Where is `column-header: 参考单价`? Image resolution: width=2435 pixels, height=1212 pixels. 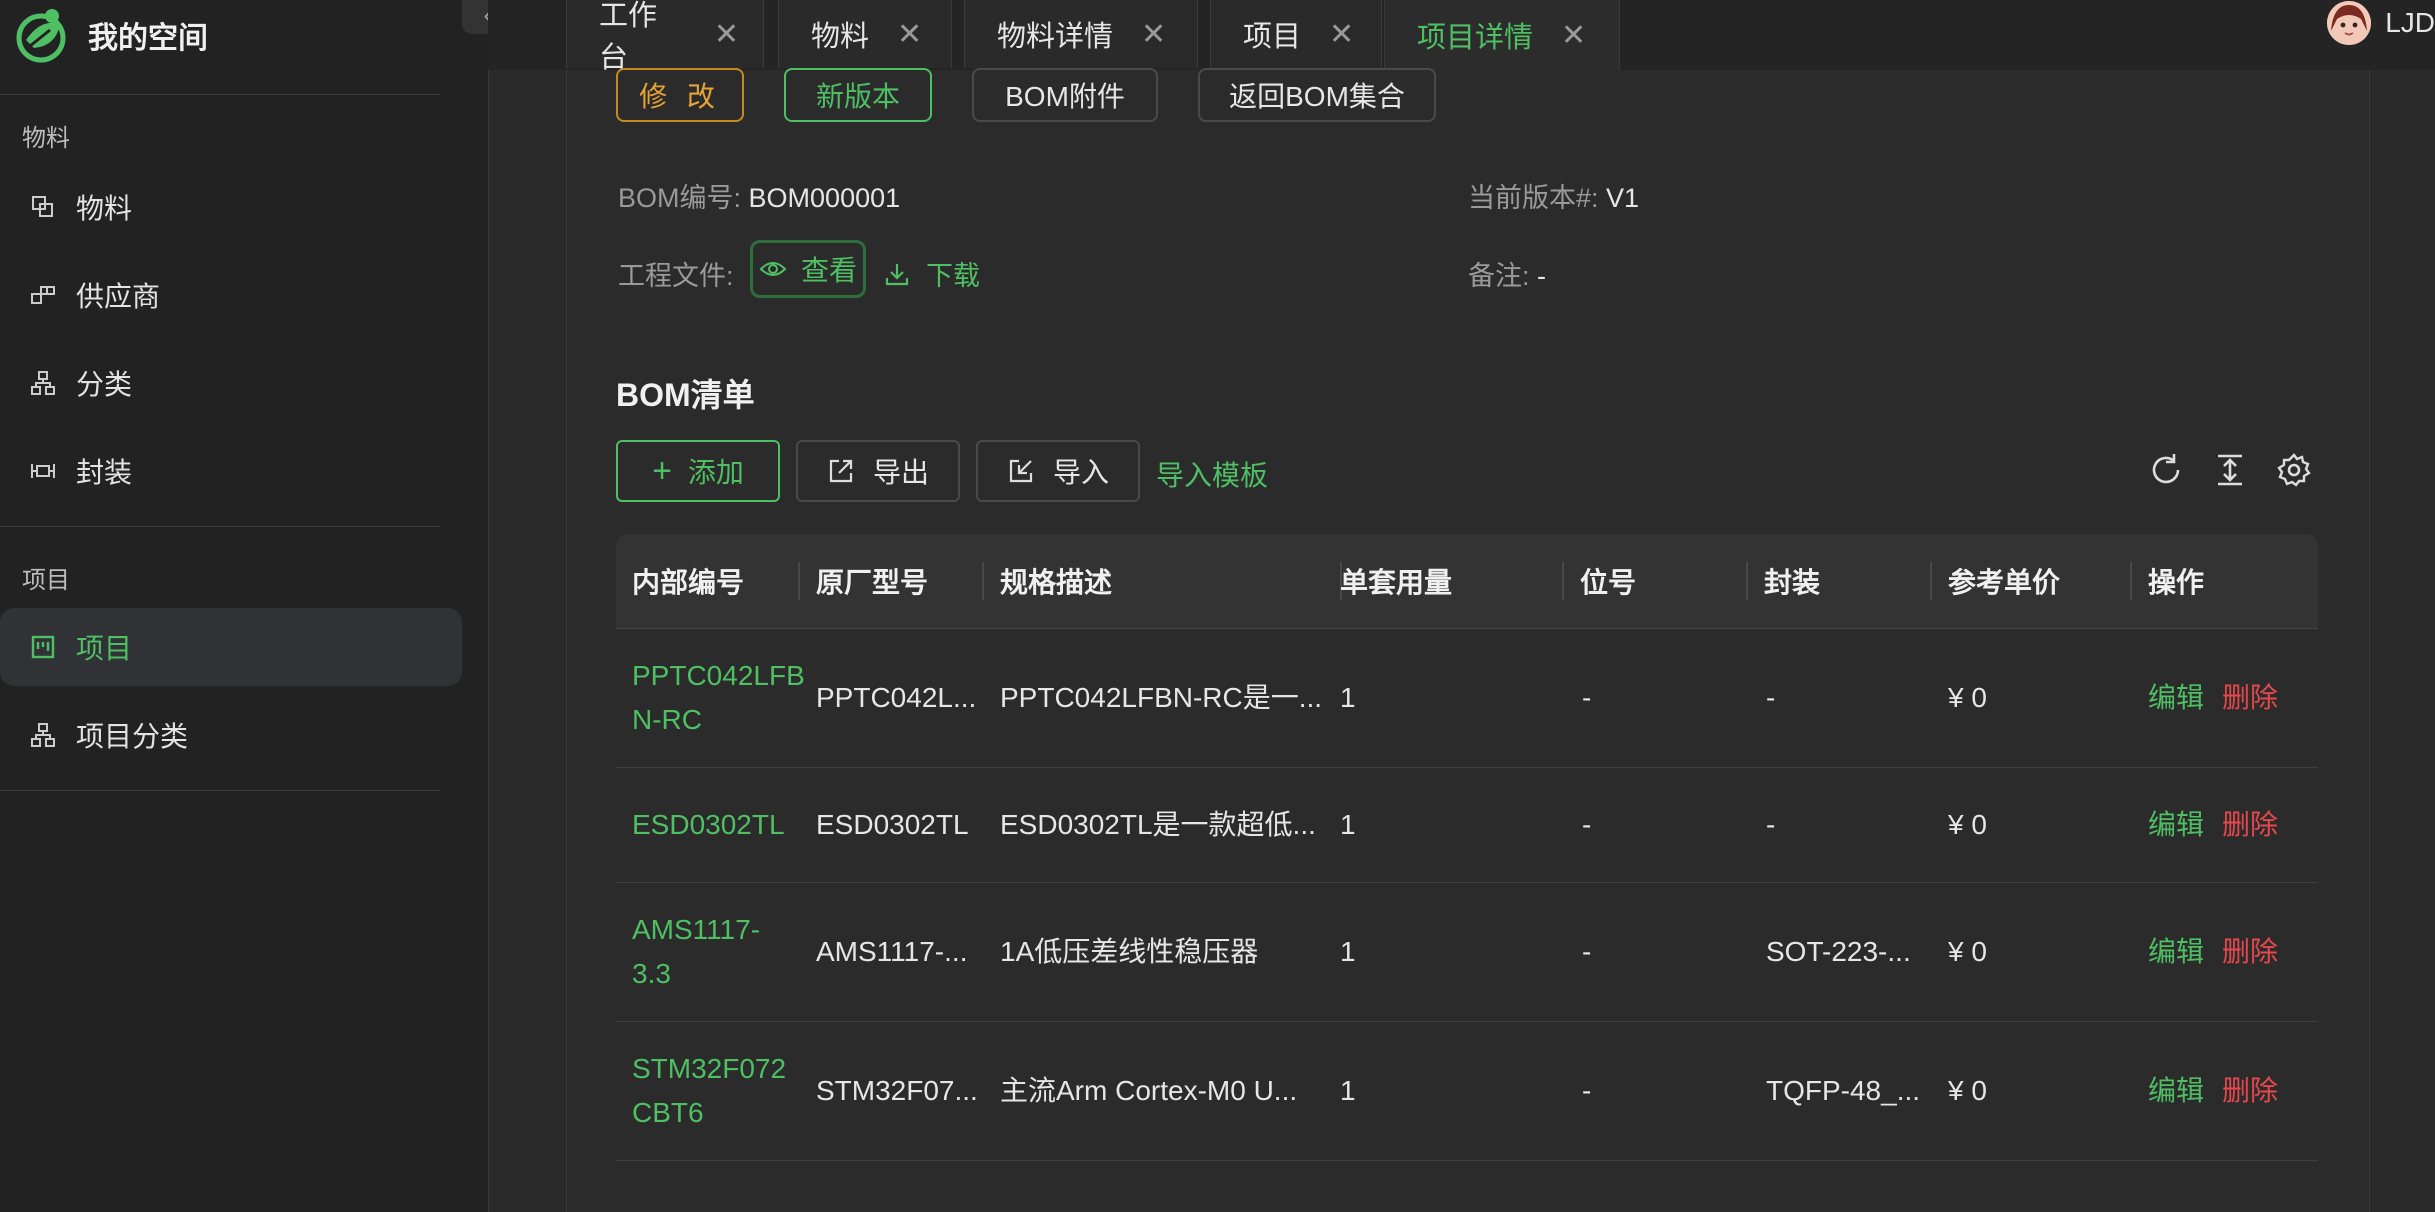
column-header: 参考单价 is located at coordinates (2004, 582).